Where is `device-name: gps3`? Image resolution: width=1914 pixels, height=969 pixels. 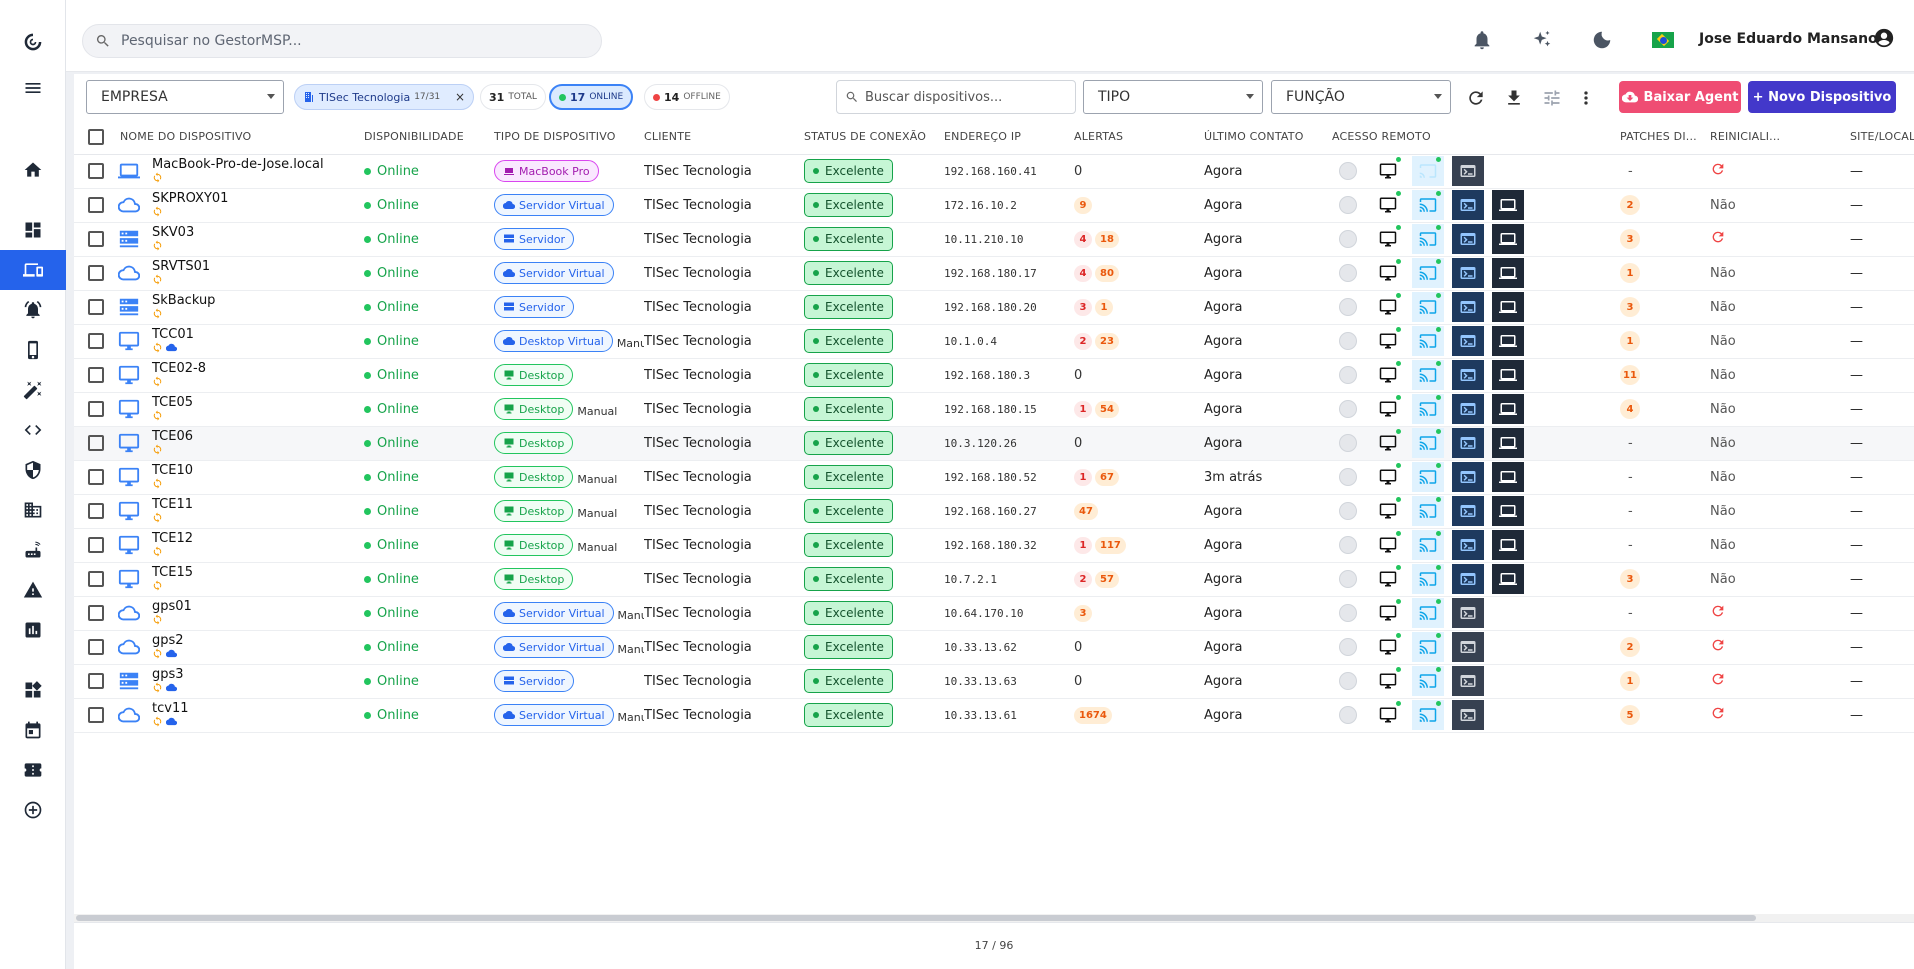 device-name: gps3 is located at coordinates (168, 674).